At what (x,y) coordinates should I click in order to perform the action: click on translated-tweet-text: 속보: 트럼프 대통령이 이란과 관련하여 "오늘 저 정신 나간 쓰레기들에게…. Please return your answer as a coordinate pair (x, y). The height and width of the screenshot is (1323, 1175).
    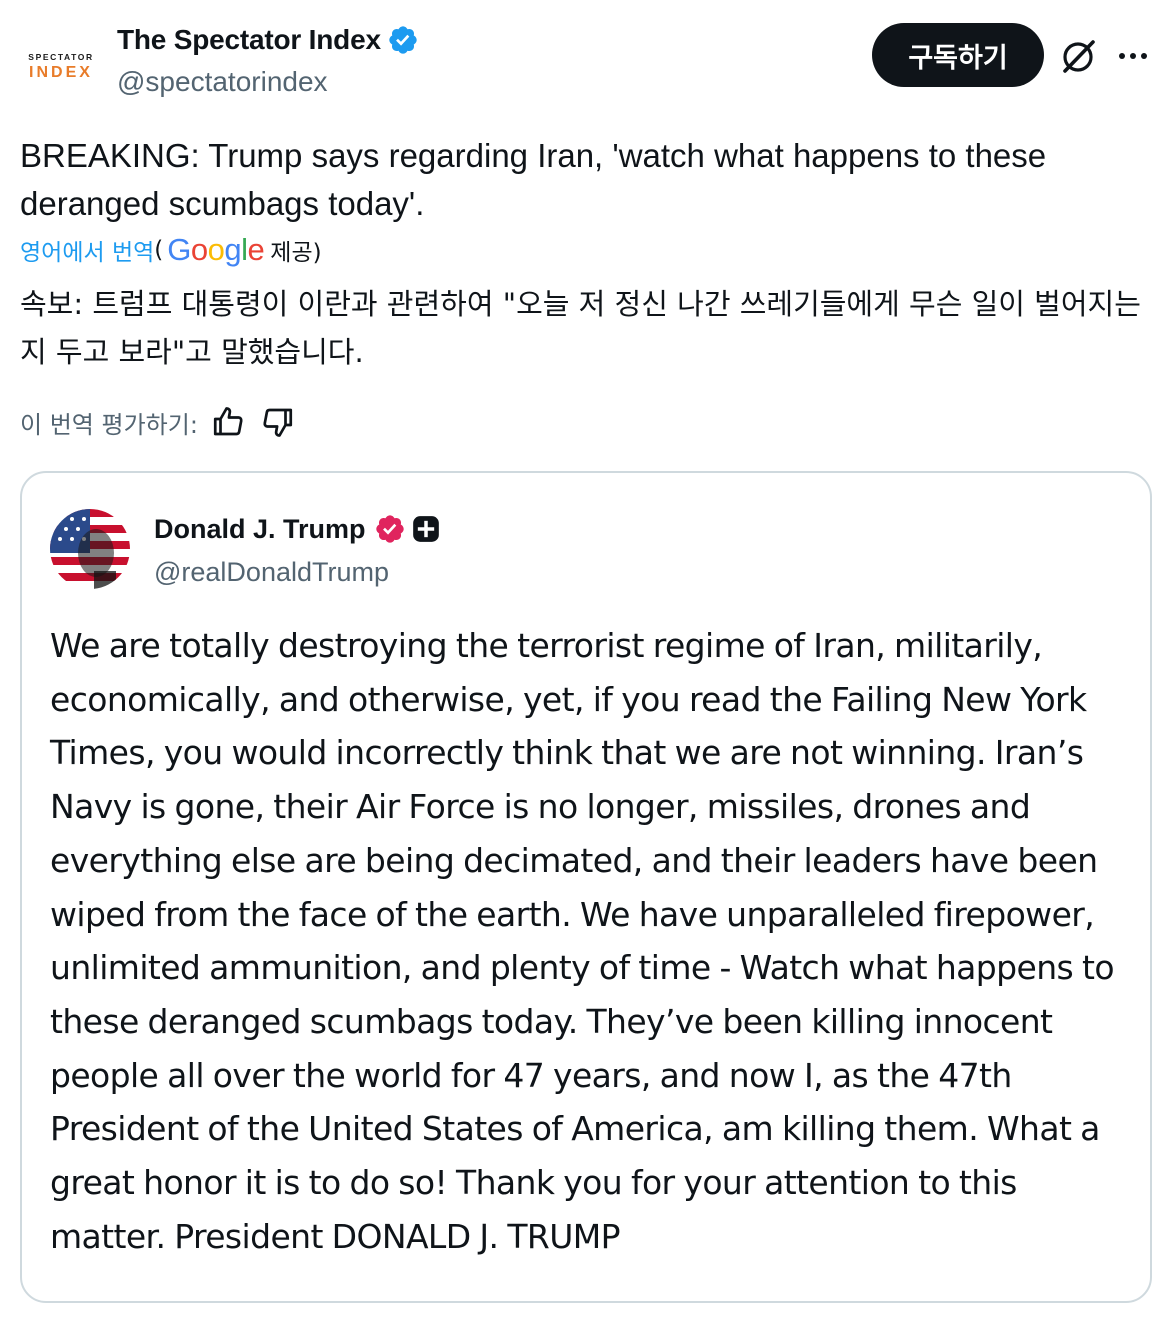
    Looking at the image, I should click on (580, 328).